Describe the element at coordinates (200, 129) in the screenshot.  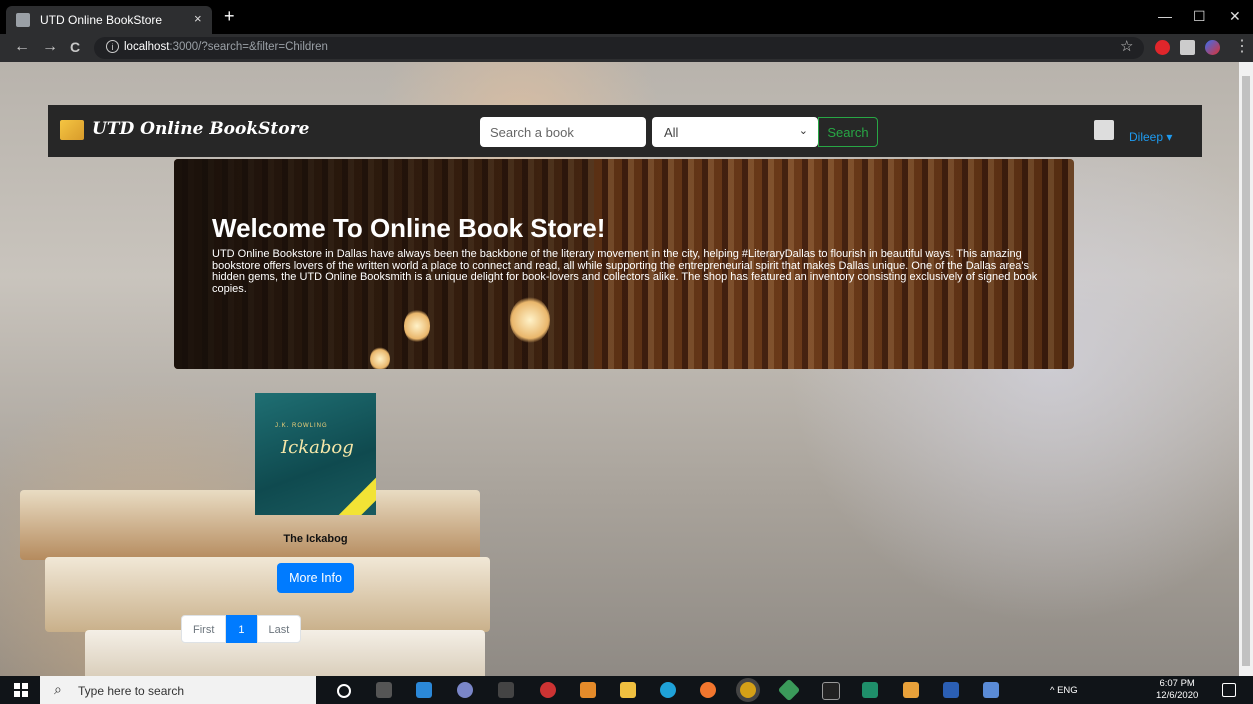
I see `brand-name: UTD Online BookStore` at that location.